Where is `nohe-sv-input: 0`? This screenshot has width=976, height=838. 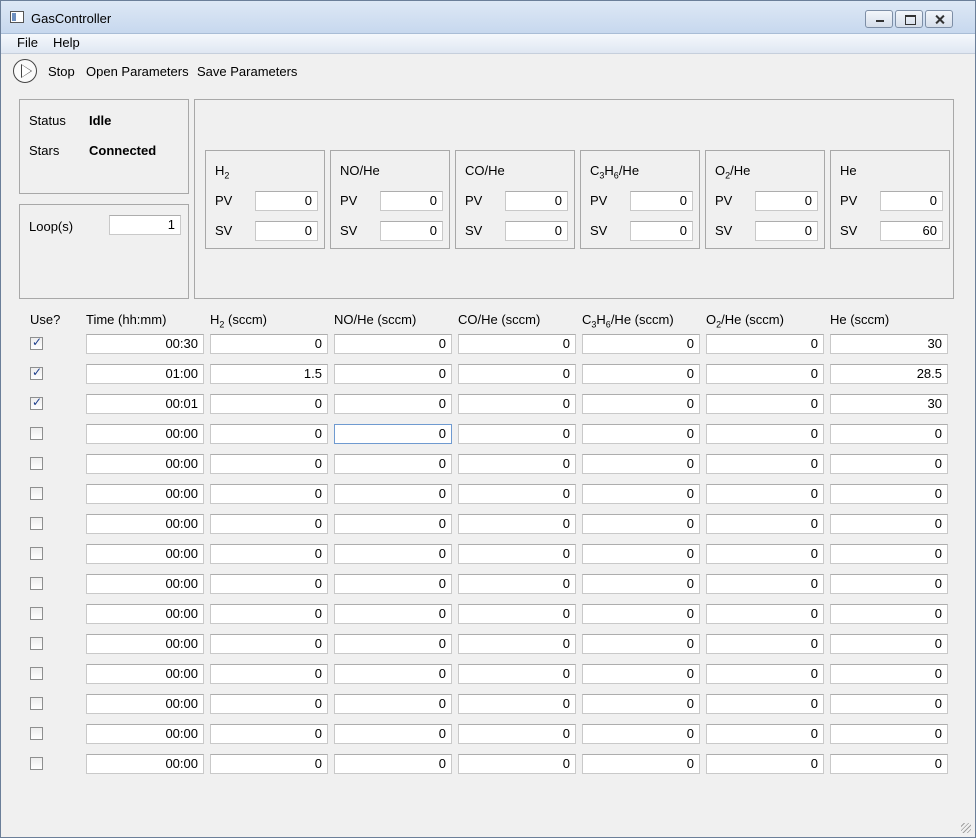 nohe-sv-input: 0 is located at coordinates (411, 231).